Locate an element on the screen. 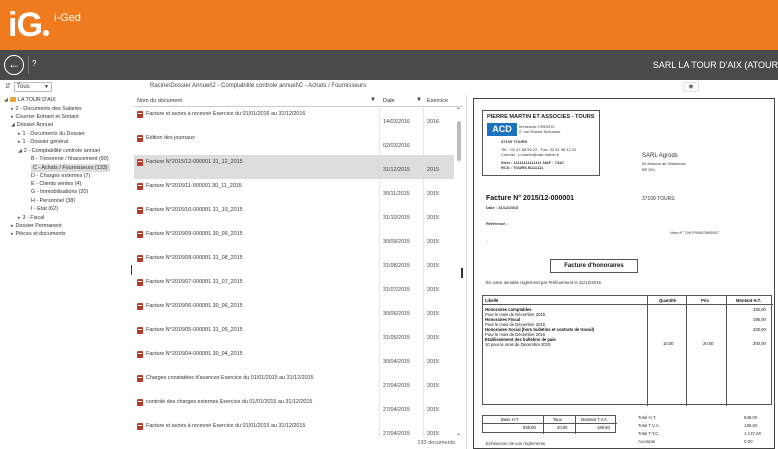 Image resolution: width=778 pixels, height=449 pixels. total-label: Total H.T. is located at coordinates (647, 417).